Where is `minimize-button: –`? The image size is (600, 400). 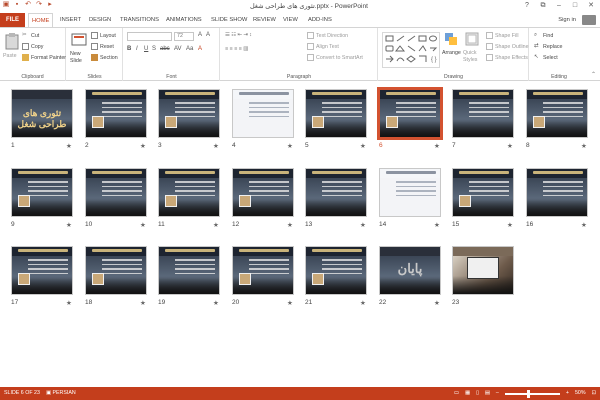 minimize-button: – is located at coordinates (559, 5).